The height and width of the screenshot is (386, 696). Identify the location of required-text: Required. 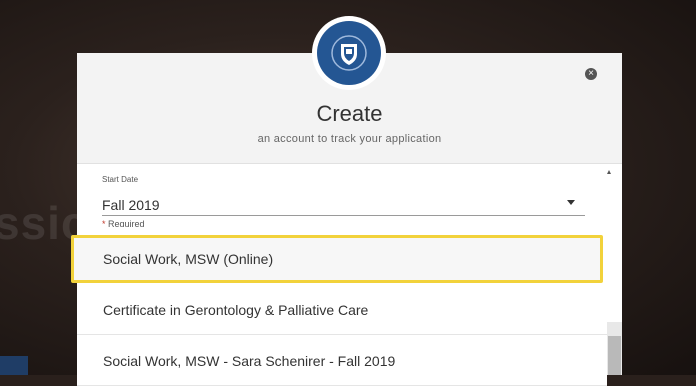
(126, 223).